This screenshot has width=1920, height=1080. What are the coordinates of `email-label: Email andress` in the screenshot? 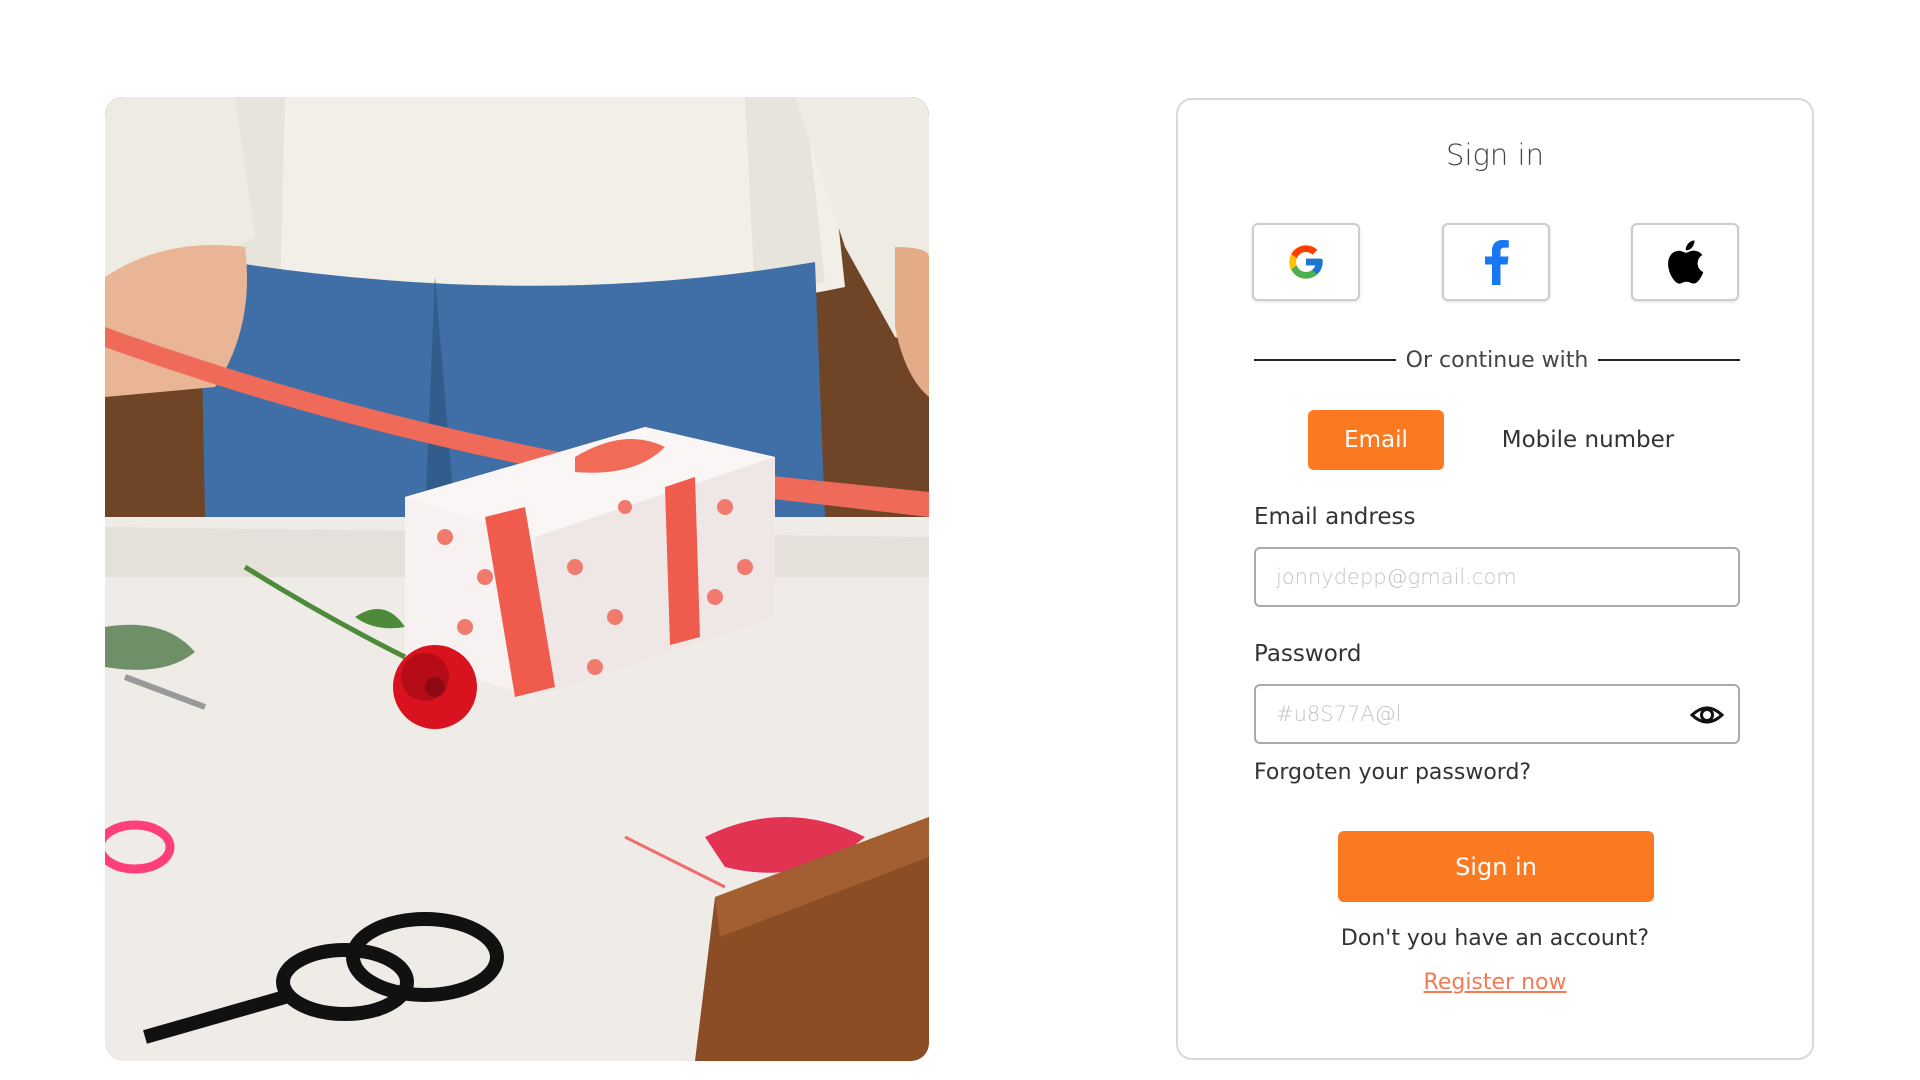 It's located at (1335, 517).